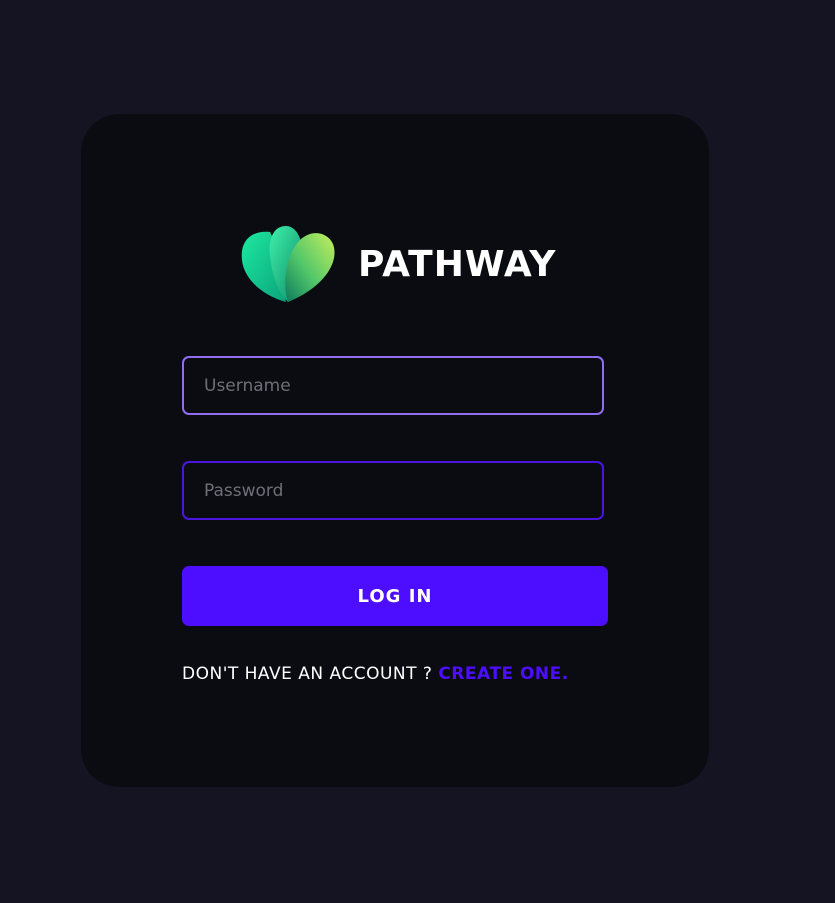 Image resolution: width=835 pixels, height=903 pixels. I want to click on password-input, so click(393, 490).